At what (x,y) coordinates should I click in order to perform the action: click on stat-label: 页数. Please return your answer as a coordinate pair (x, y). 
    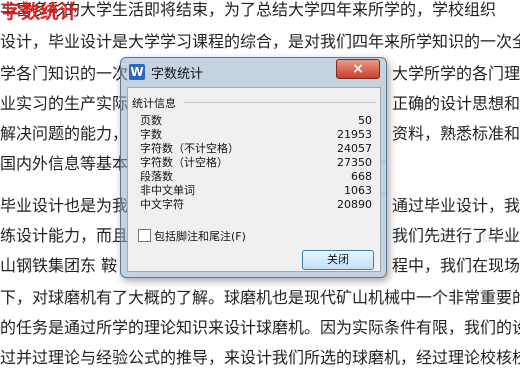
    Looking at the image, I should click on (151, 120).